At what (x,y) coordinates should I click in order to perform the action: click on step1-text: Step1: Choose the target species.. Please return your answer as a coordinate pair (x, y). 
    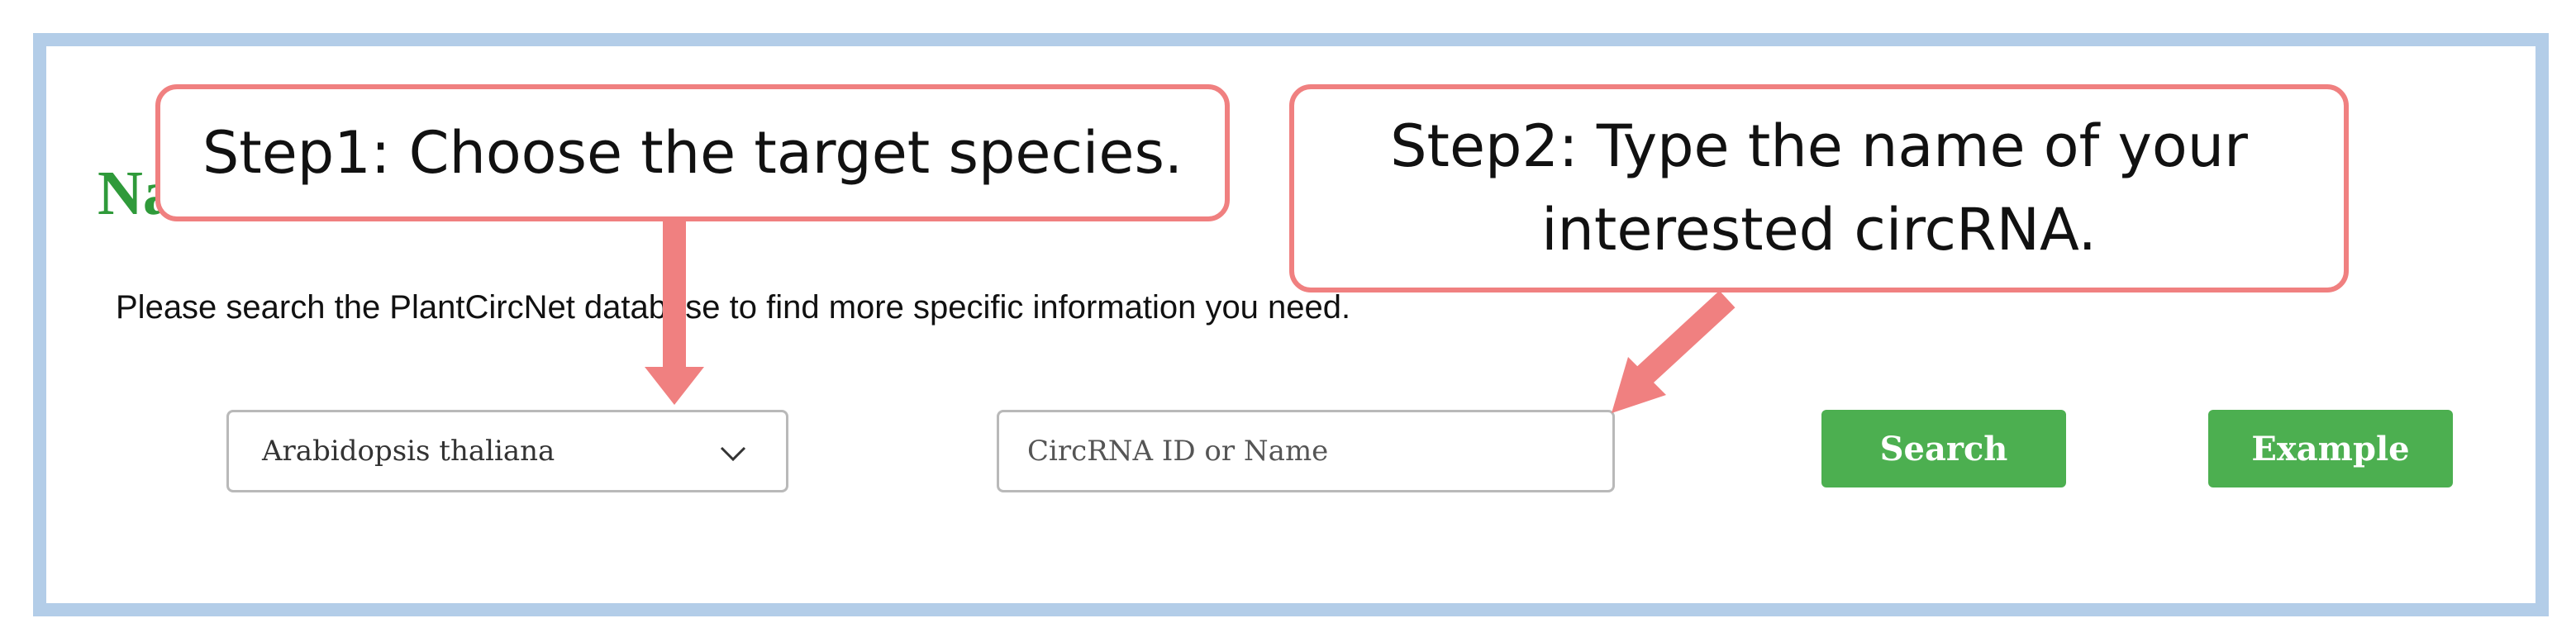
    Looking at the image, I should click on (693, 153).